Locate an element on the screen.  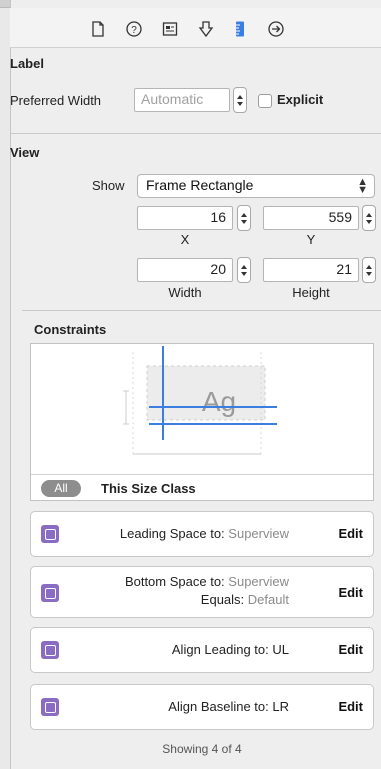
constraint-text: Leading Space to: Superview is located at coordinates (204, 533).